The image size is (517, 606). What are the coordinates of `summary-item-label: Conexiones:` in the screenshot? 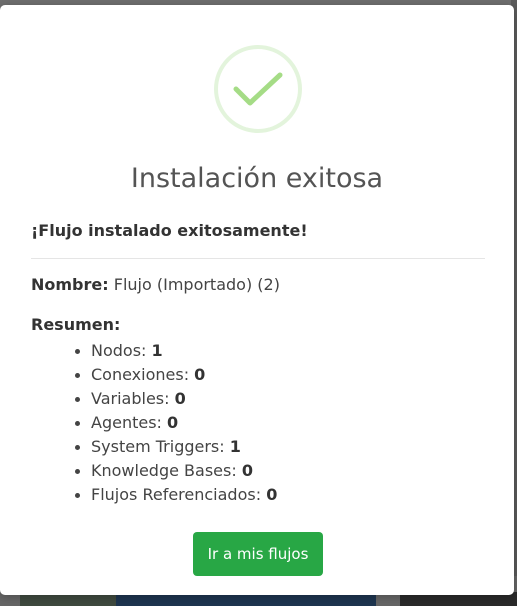 It's located at (143, 374).